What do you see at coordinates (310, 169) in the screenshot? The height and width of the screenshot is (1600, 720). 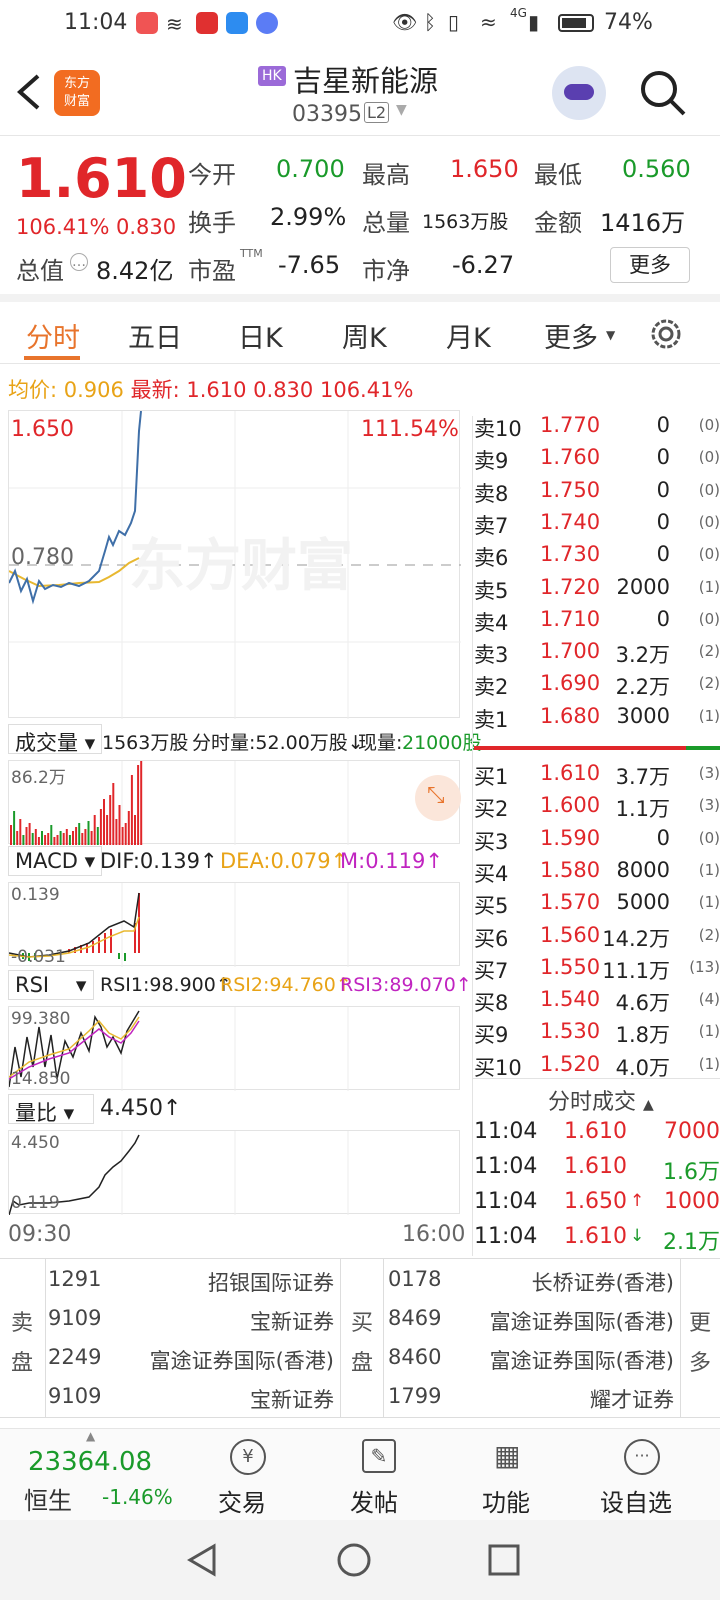 I see `open-value: 0.700` at bounding box center [310, 169].